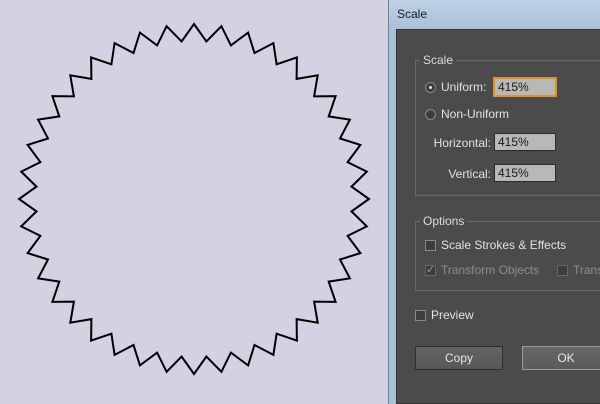  What do you see at coordinates (494, 14) in the screenshot?
I see `dialog-title-bar: Scale` at bounding box center [494, 14].